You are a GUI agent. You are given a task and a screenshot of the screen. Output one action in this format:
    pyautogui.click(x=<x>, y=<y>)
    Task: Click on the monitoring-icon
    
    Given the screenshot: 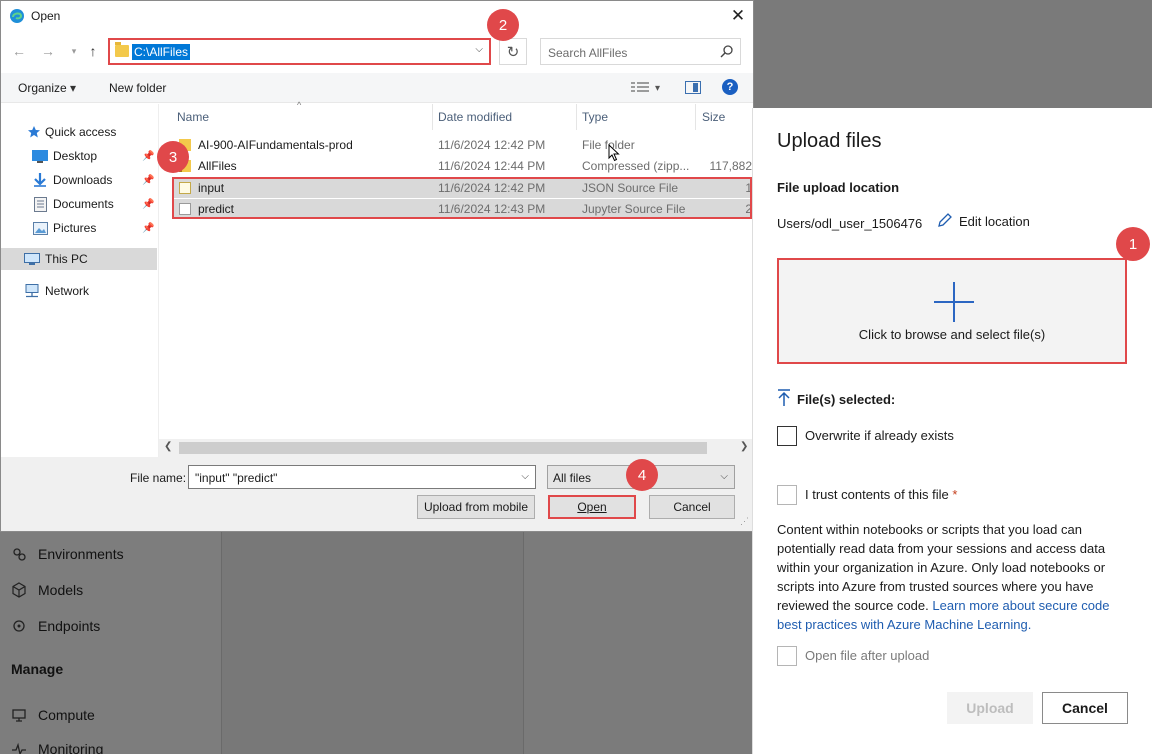 What is the action you would take?
    pyautogui.click(x=19, y=747)
    